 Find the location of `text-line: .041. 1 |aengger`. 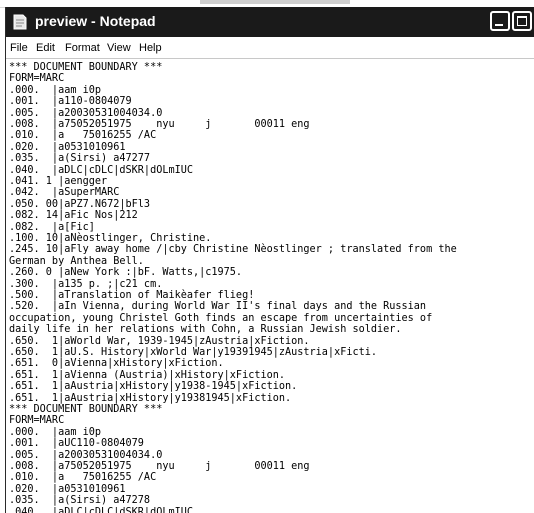

text-line: .041. 1 |aengger is located at coordinates (58, 181).